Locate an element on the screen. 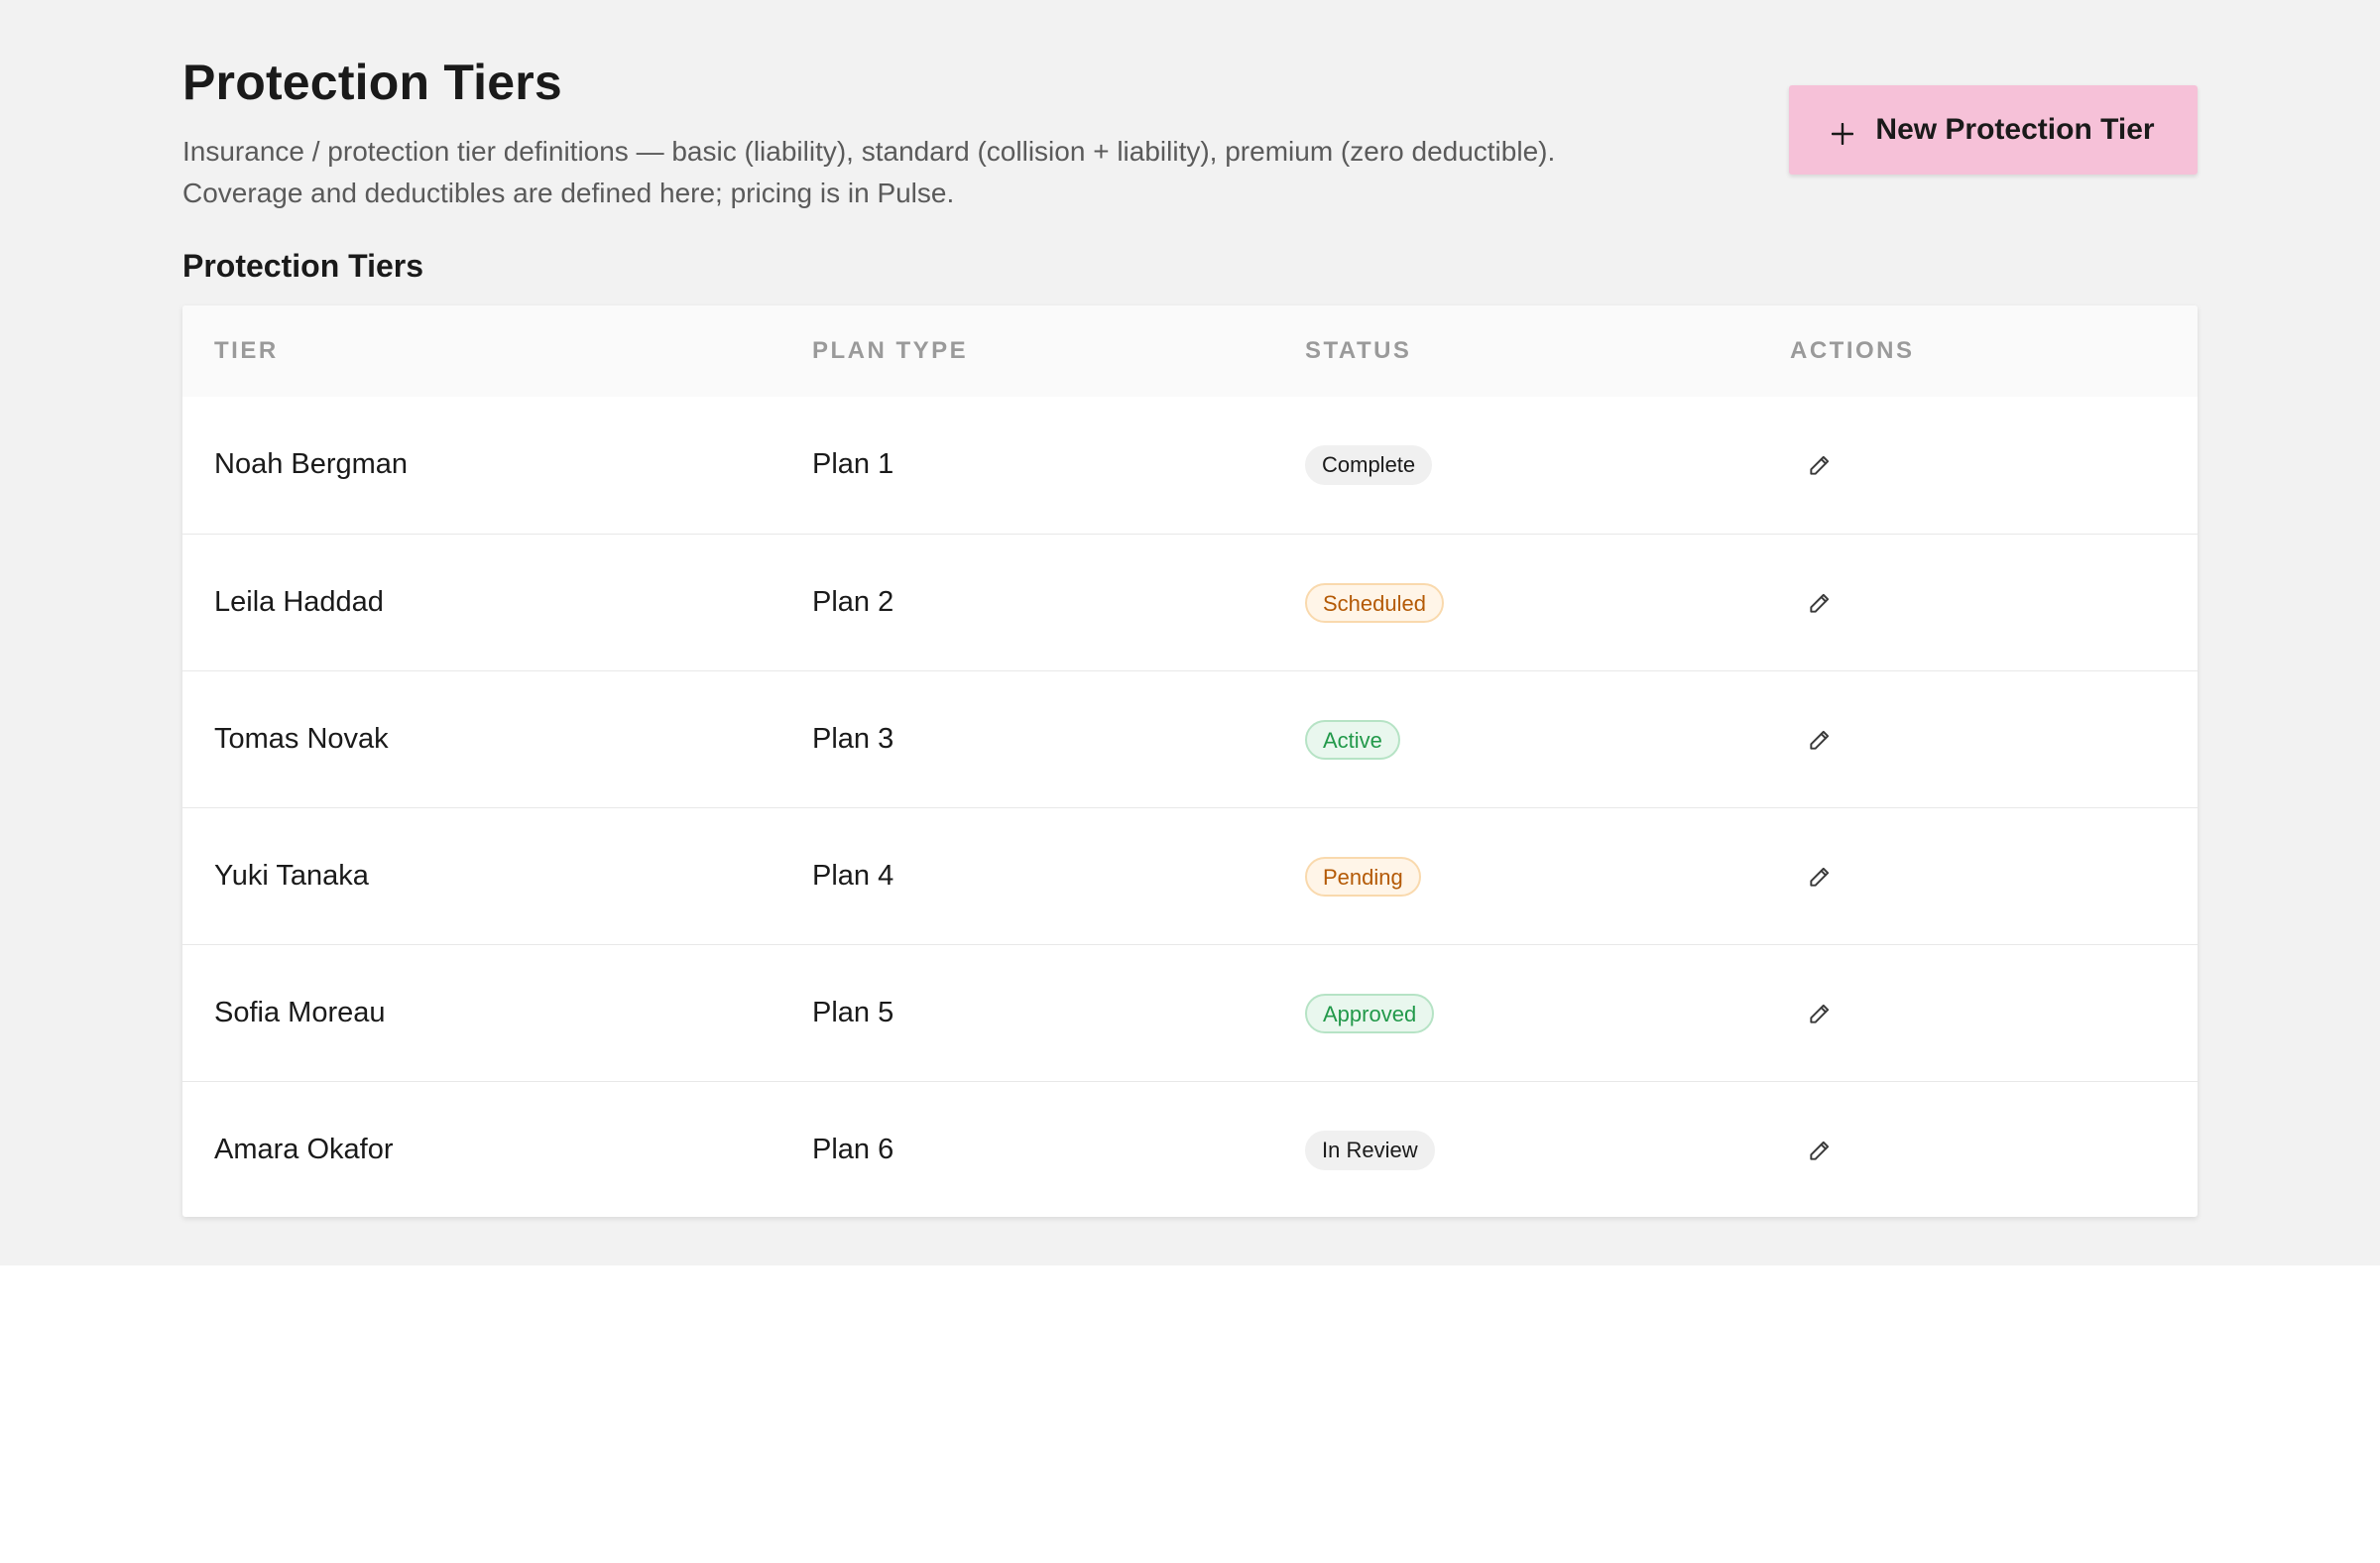 The image size is (2380, 1563). column-header-status: STATUS is located at coordinates (1358, 351).